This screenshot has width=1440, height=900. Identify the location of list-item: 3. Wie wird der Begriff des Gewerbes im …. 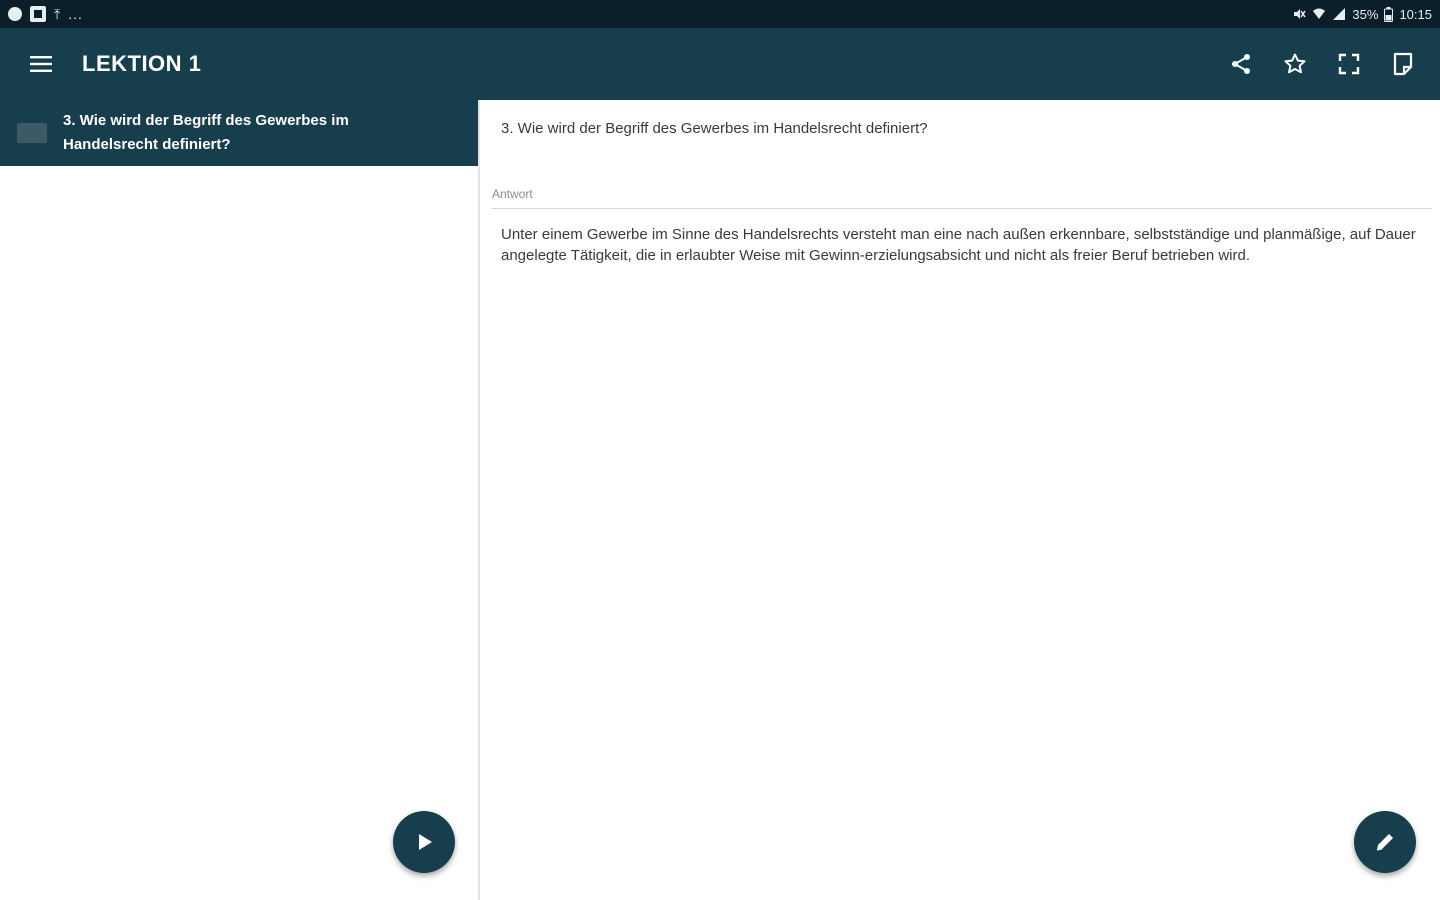
(239, 133).